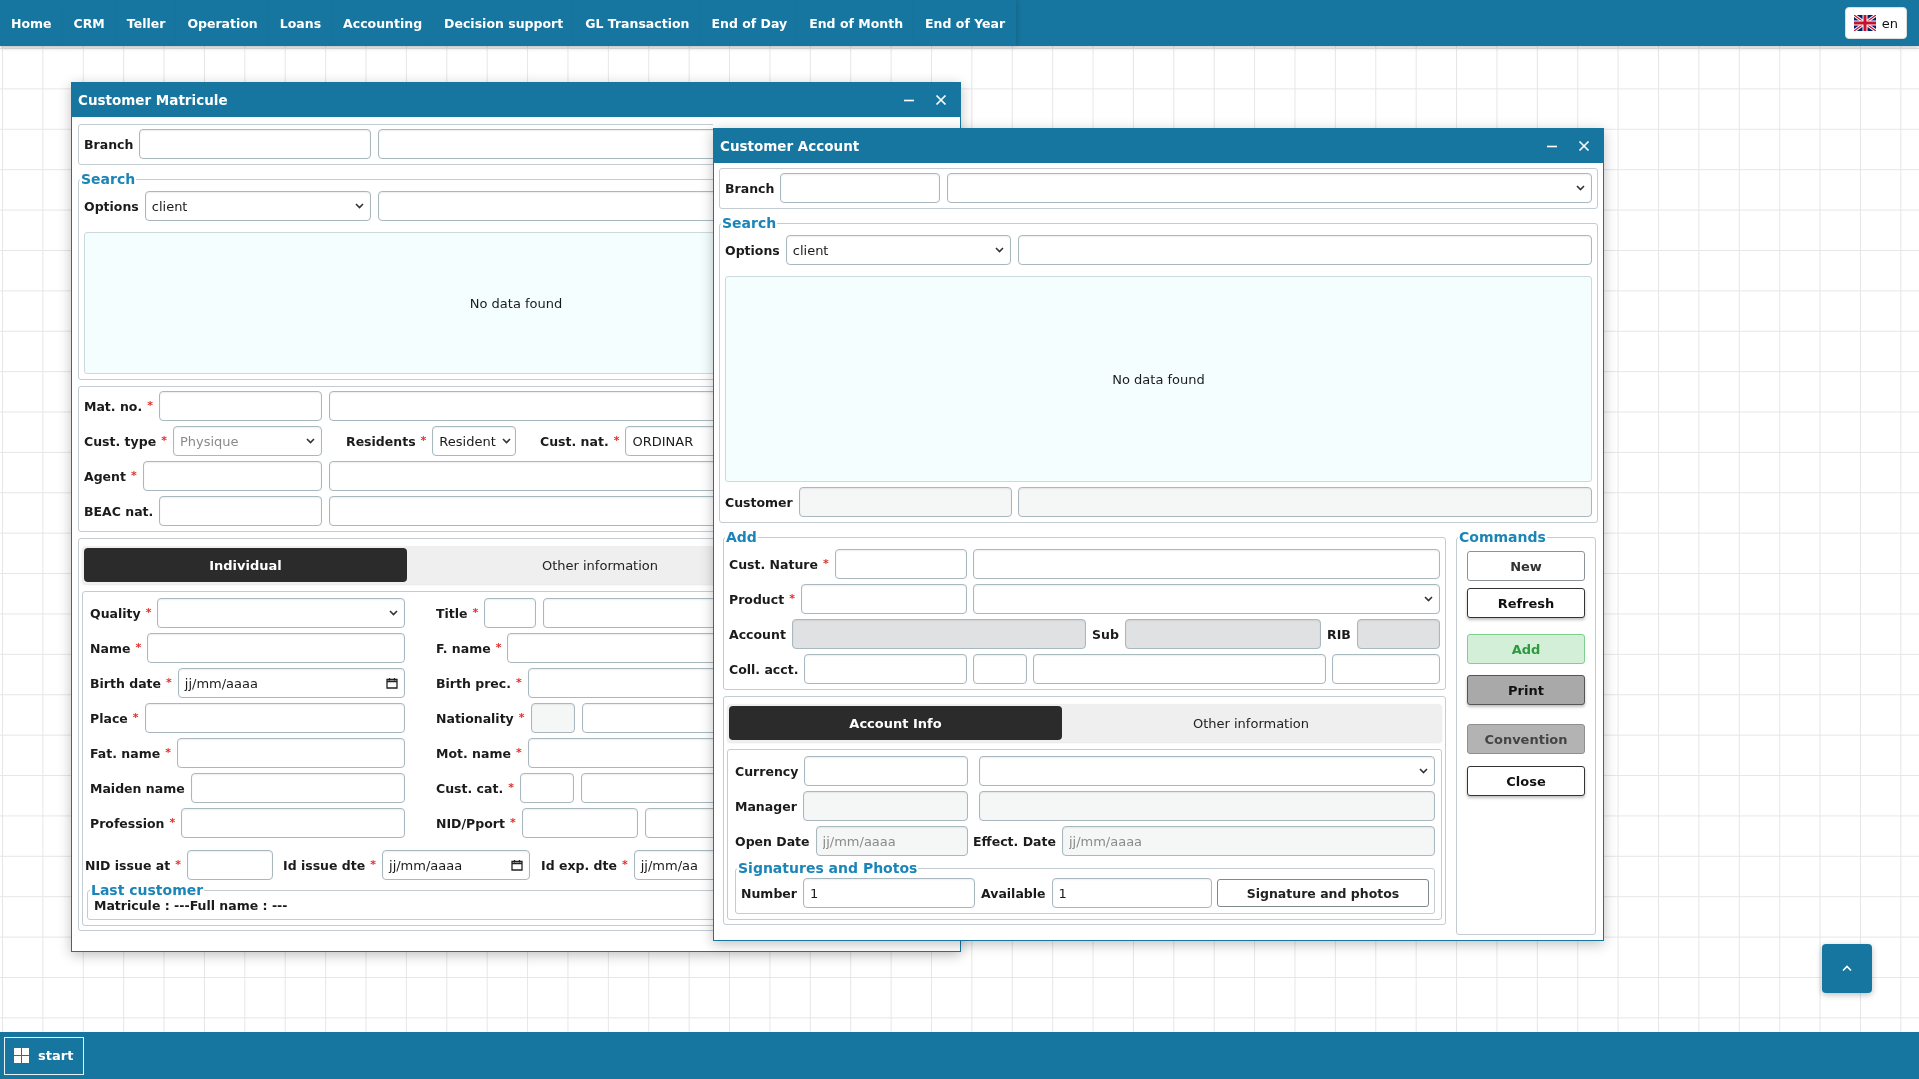 The image size is (1919, 1079). What do you see at coordinates (116, 648) in the screenshot?
I see `field-label: Name *` at bounding box center [116, 648].